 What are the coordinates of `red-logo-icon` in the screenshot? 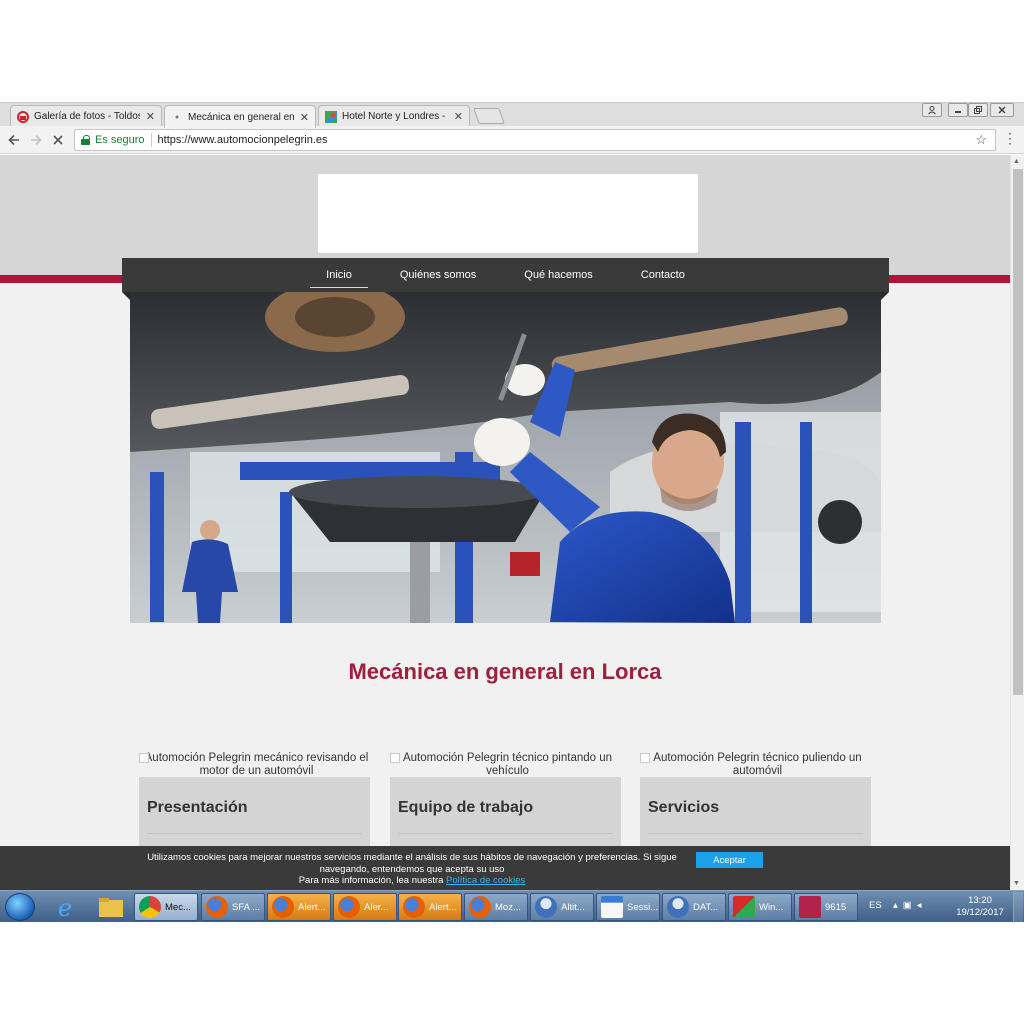 It's located at (23, 116).